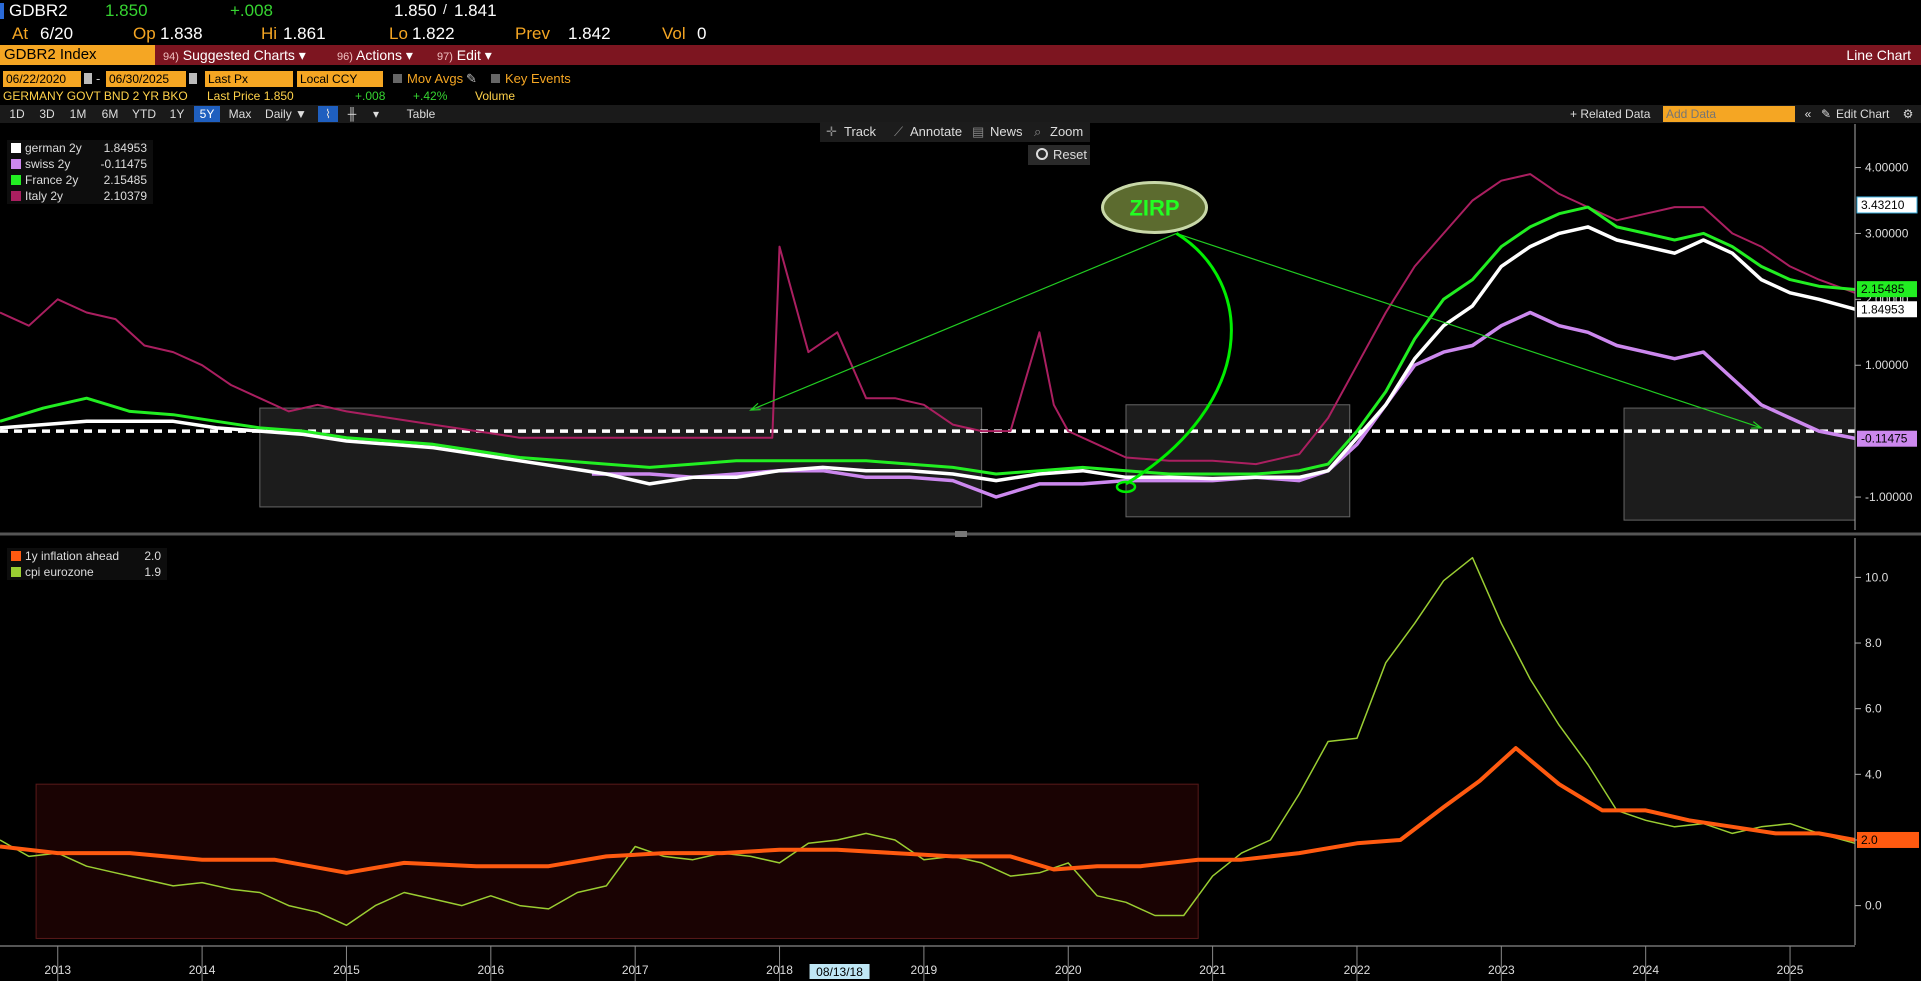  What do you see at coordinates (1884, 439) in the screenshot?
I see `last-value-tag-label: -0.11475` at bounding box center [1884, 439].